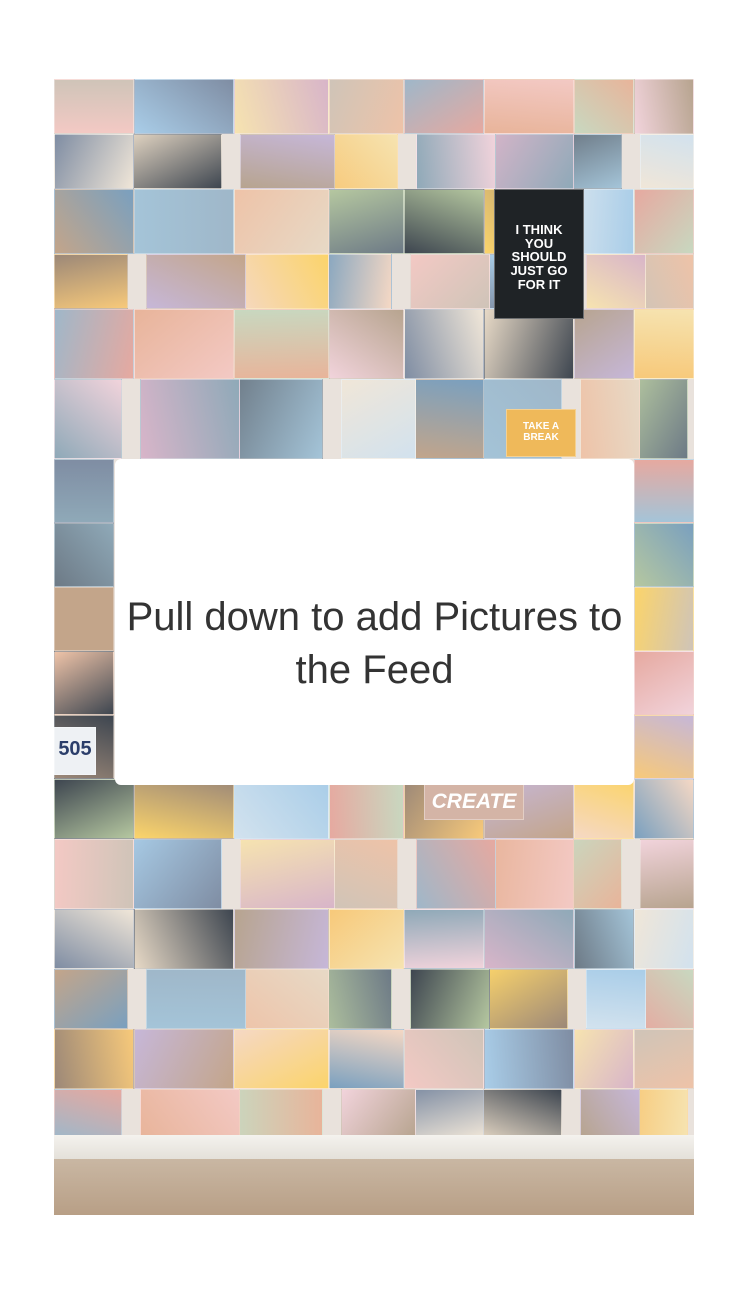 The width and height of the screenshot is (748, 1294). I want to click on empty-feed-message: Pull down to add Pictures to the Feed, so click(374, 643).